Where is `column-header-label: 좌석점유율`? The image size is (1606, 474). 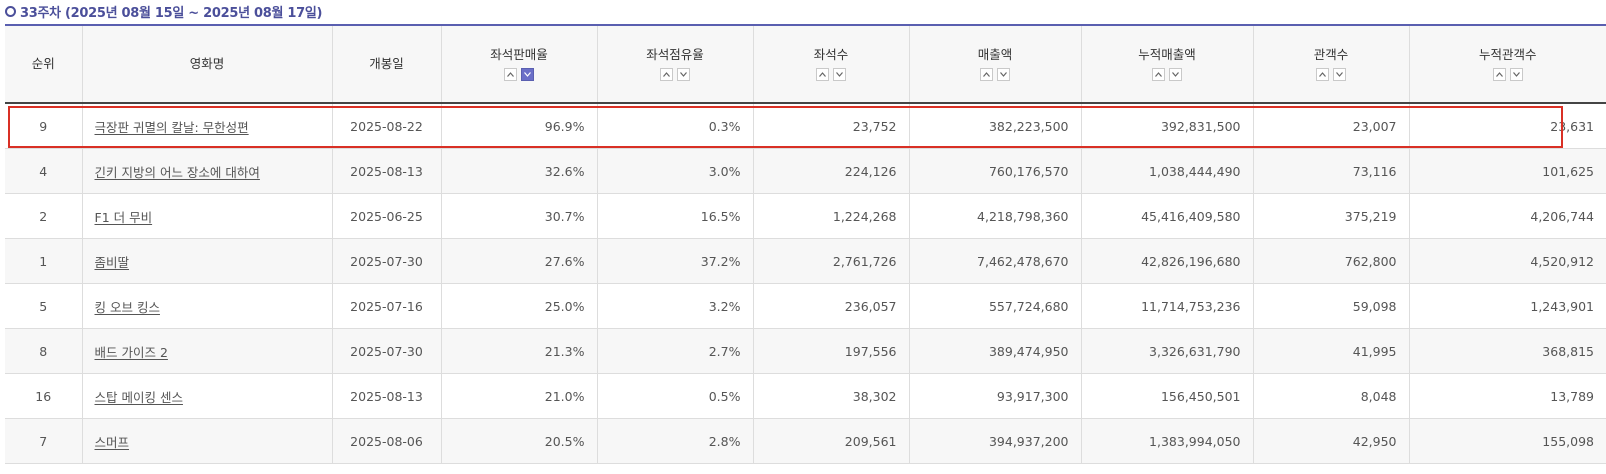 column-header-label: 좌석점유율 is located at coordinates (675, 54).